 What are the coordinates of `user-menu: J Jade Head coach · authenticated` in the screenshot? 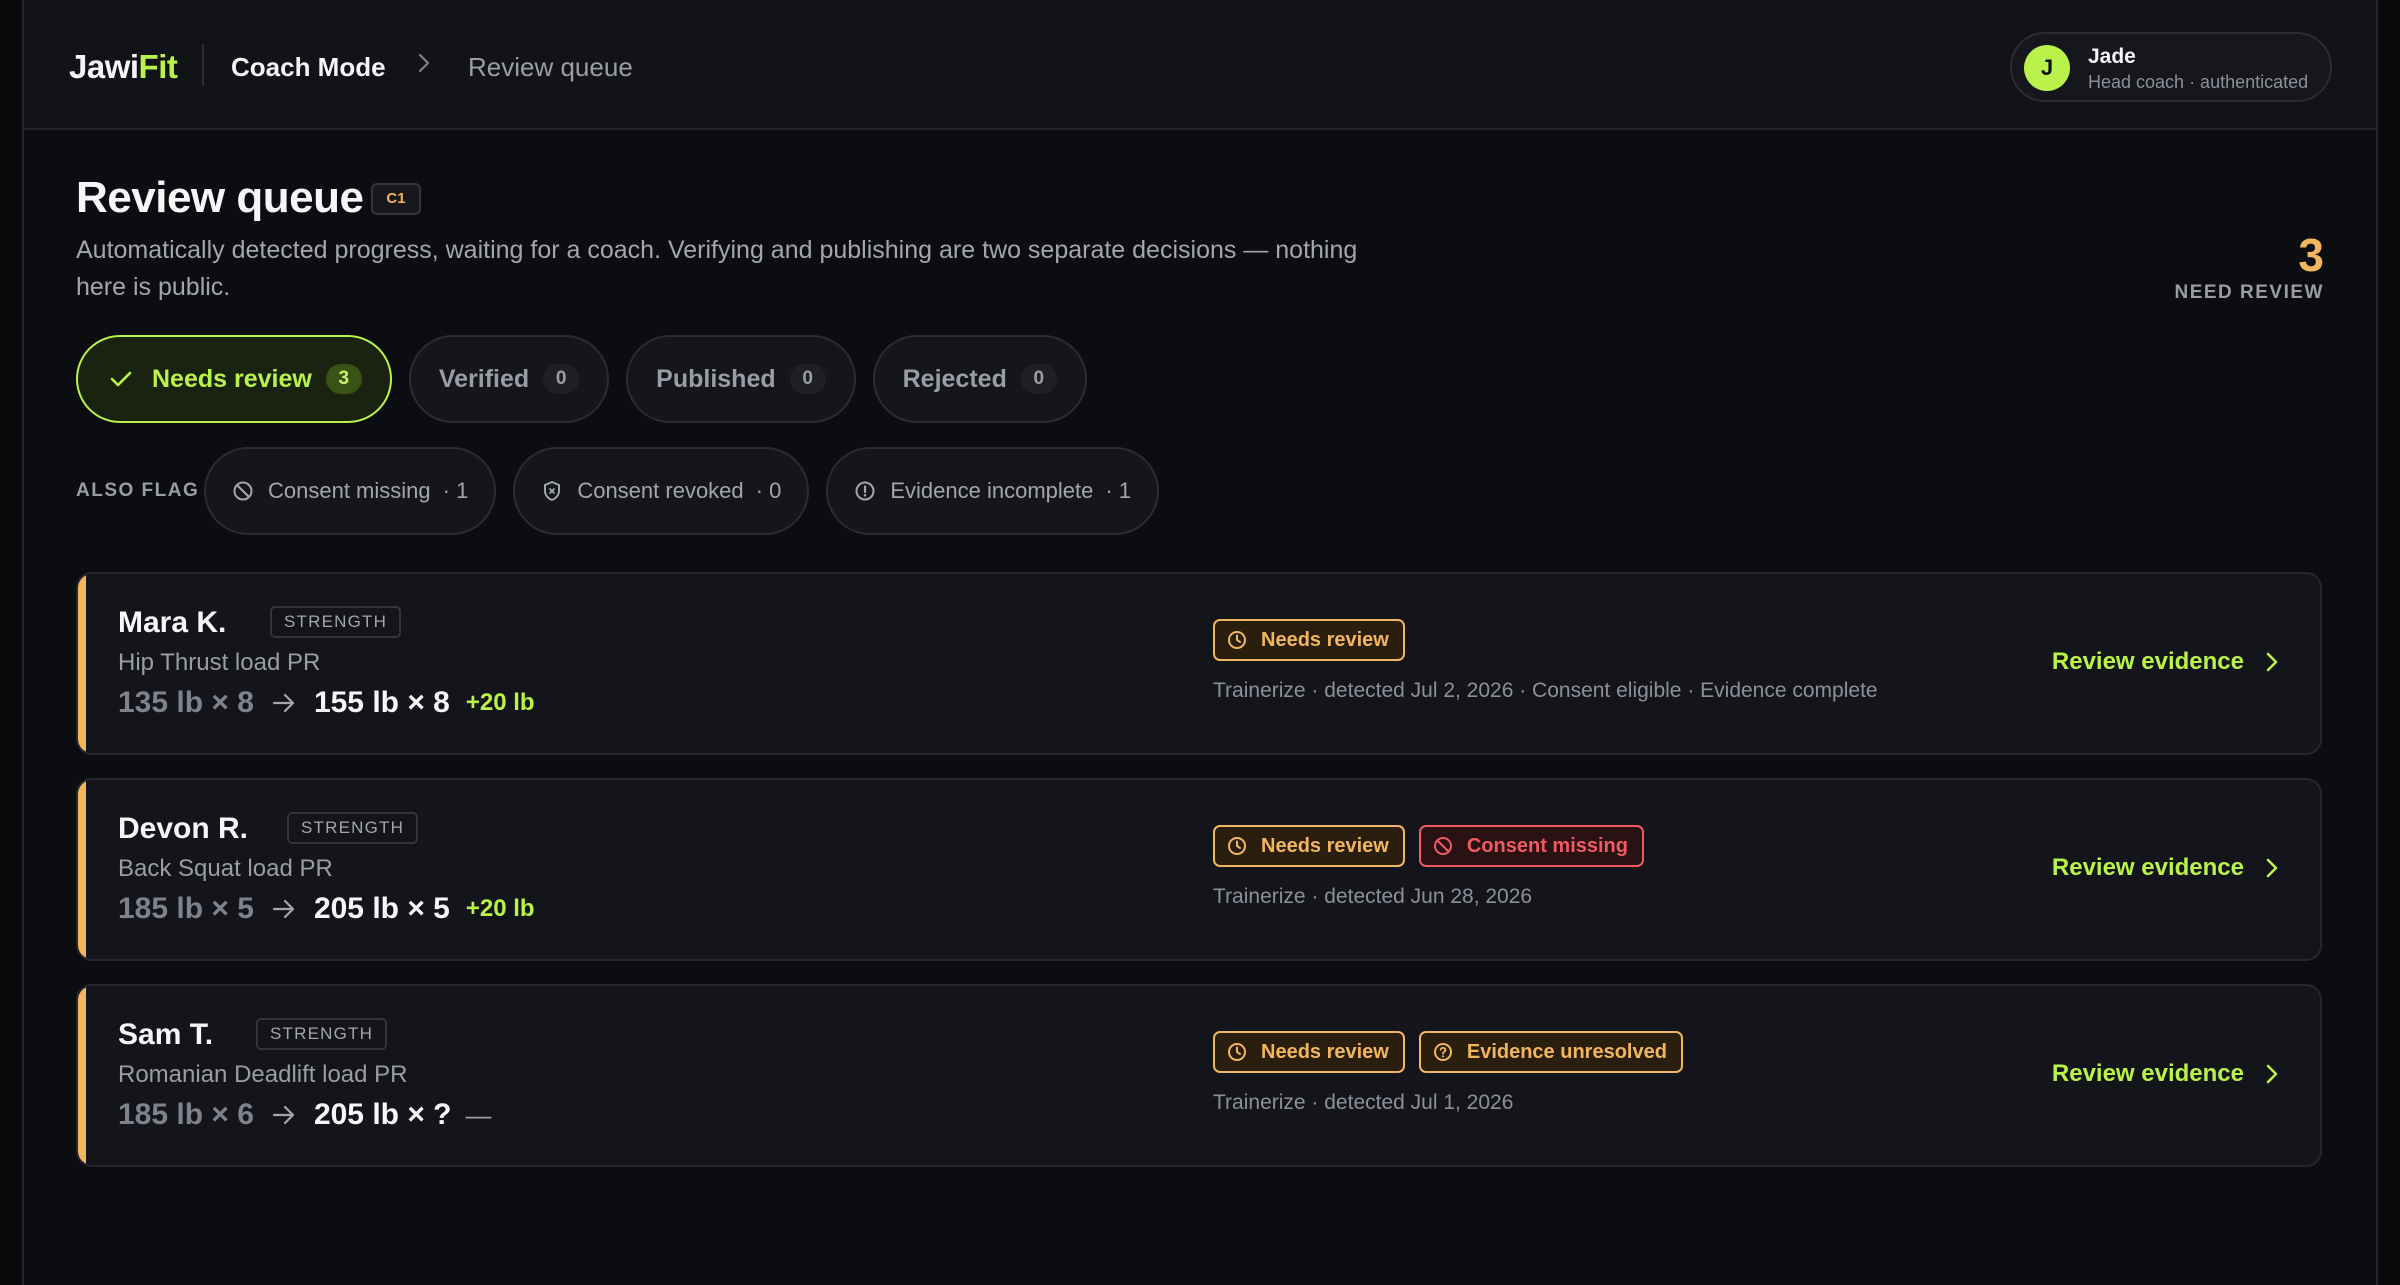 It's located at (2171, 67).